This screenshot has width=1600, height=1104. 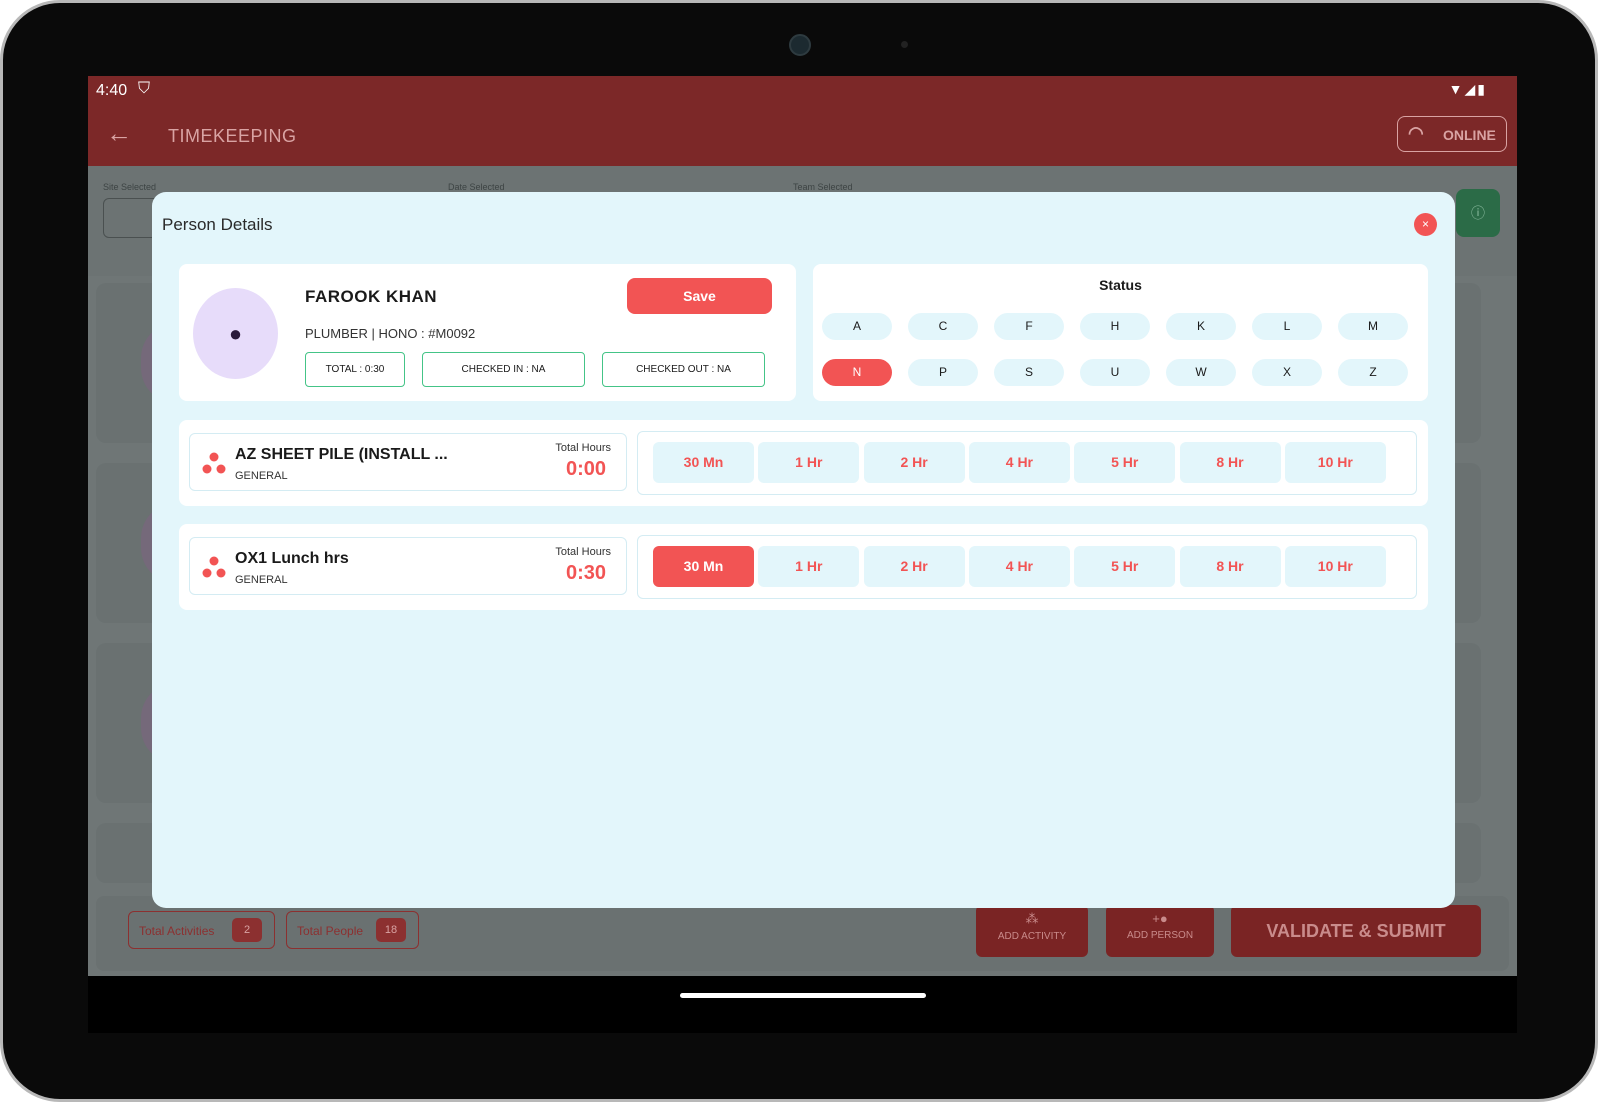 What do you see at coordinates (390, 333) in the screenshot?
I see `person-trade-hono: PLUMBER | HONO : #M0092` at bounding box center [390, 333].